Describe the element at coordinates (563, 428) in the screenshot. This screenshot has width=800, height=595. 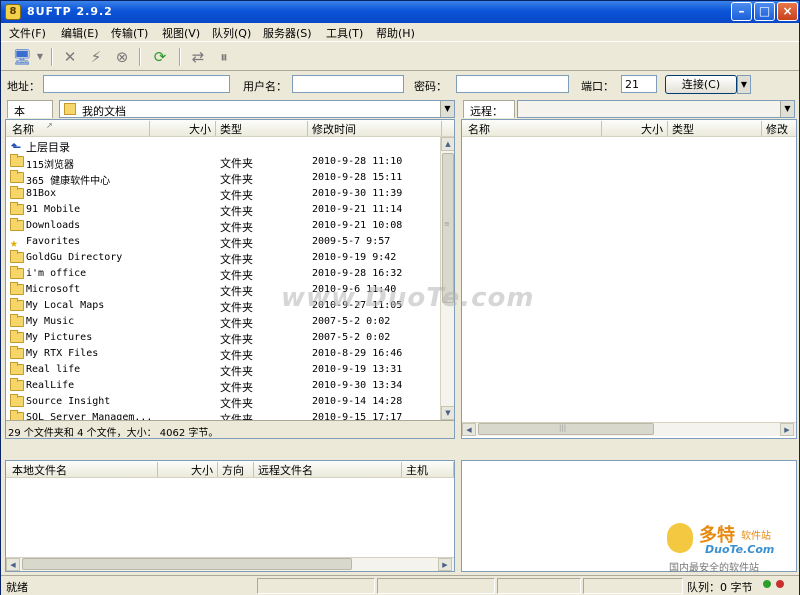
I see `grip-icon: |||` at that location.